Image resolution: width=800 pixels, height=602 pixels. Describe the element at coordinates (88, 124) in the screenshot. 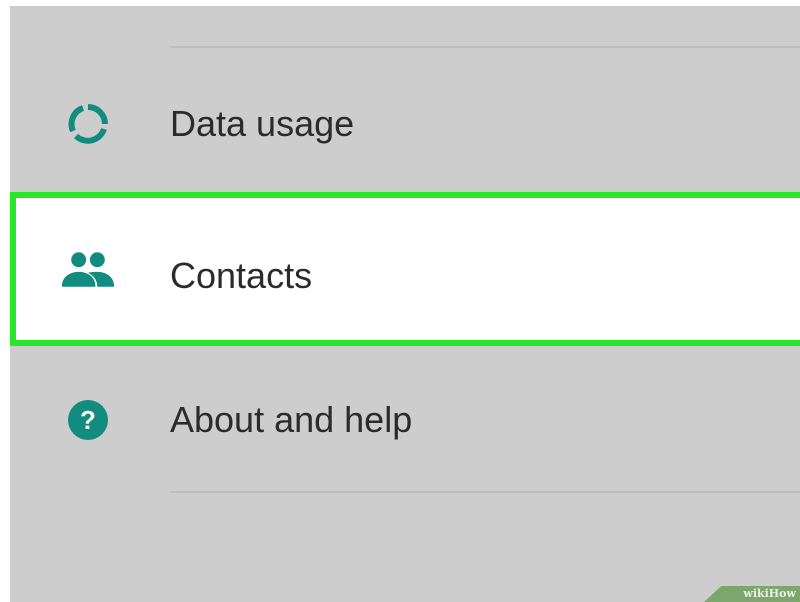

I see `data-usage-icon` at that location.